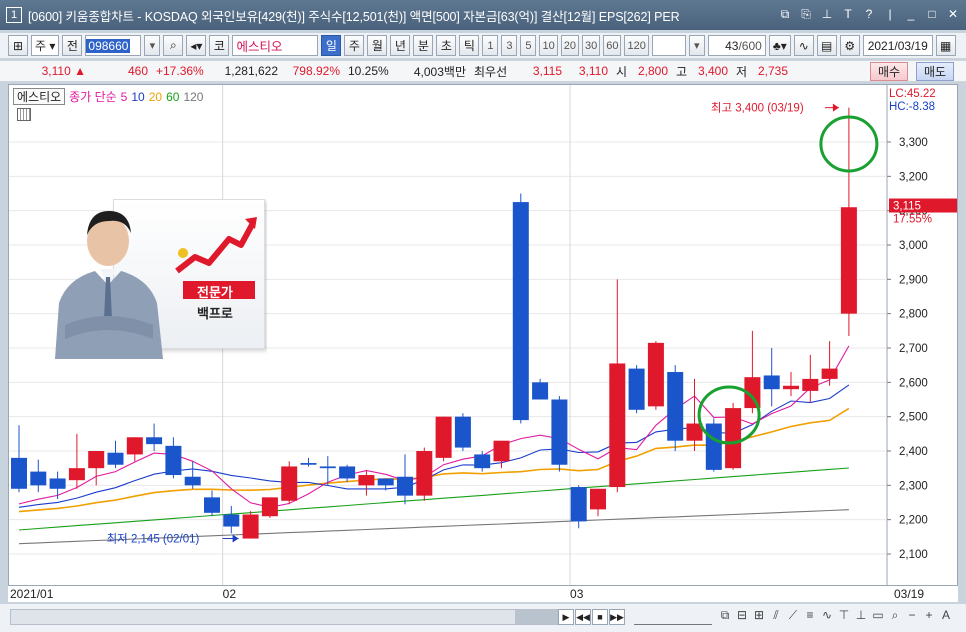 This screenshot has height=632, width=966. What do you see at coordinates (806, 14) in the screenshot?
I see `copy-icon: ⎘` at bounding box center [806, 14].